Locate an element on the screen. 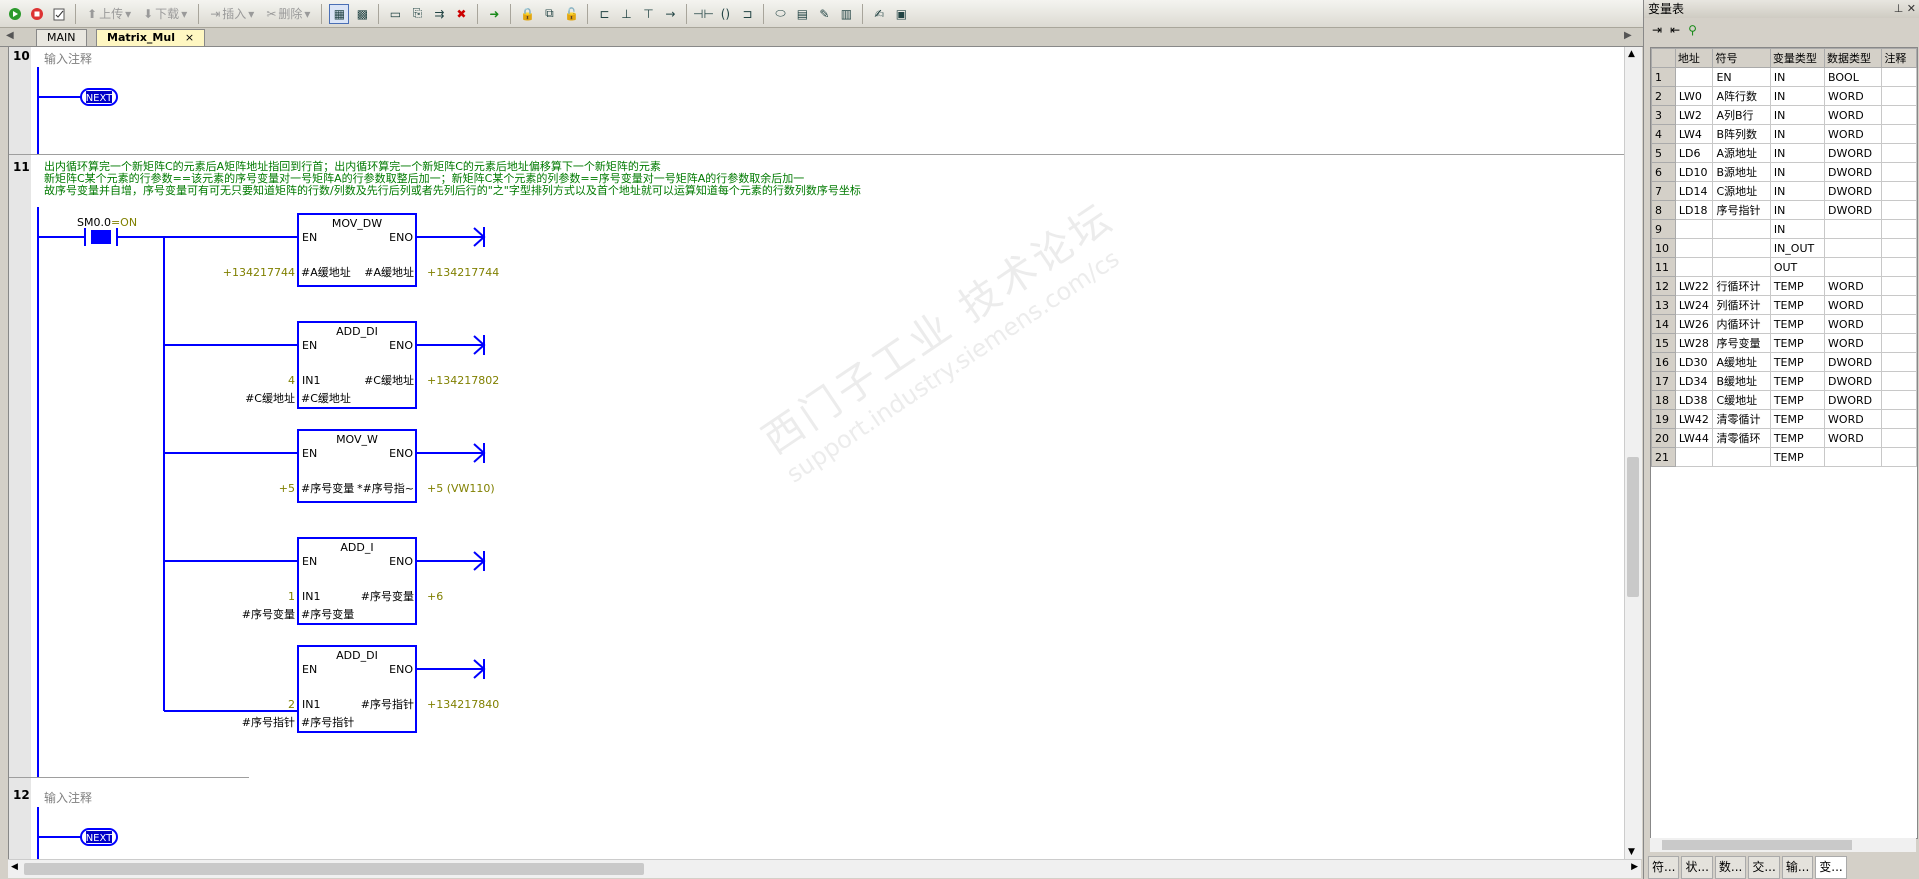  cell-symbol: A阵行数 is located at coordinates (1741, 96).